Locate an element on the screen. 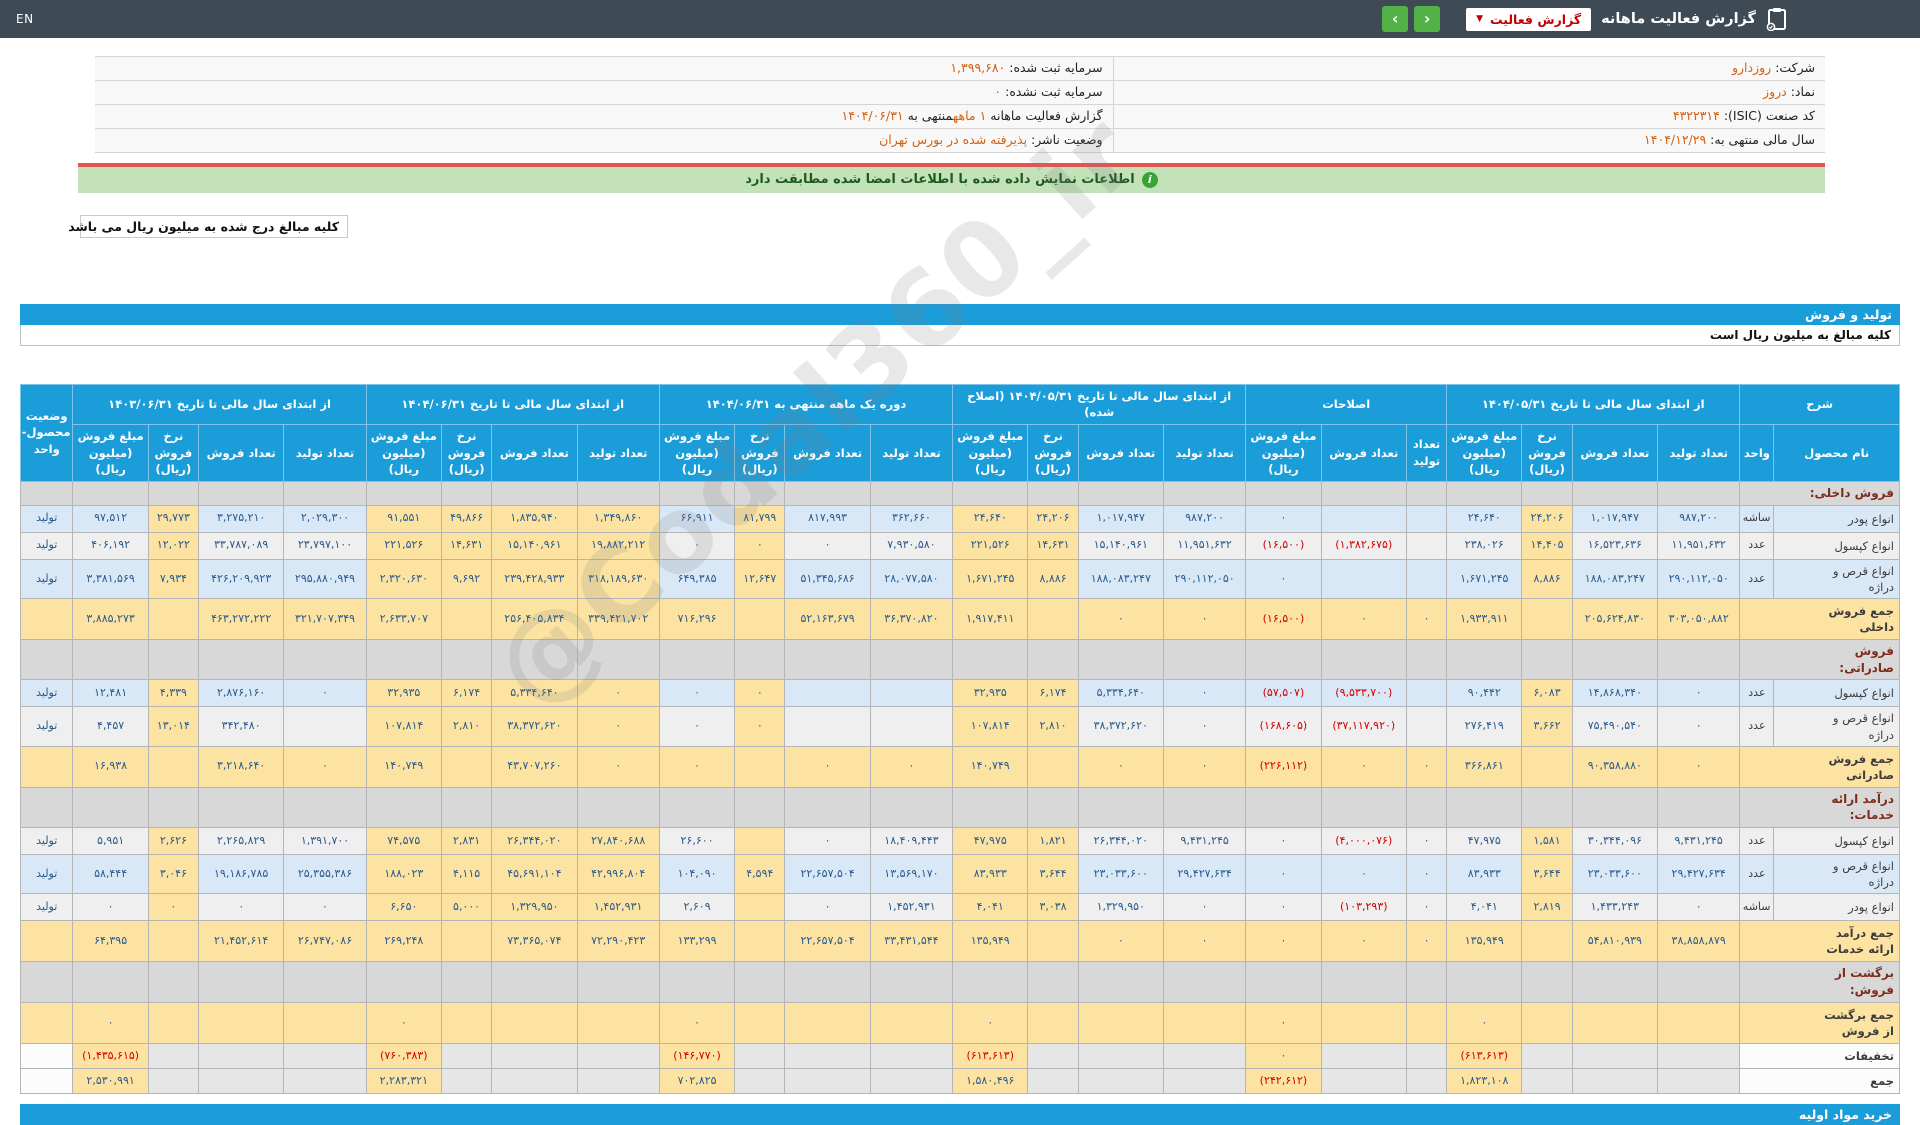  value-cell: (۱۶,۵۰۰) is located at coordinates (1283, 618).